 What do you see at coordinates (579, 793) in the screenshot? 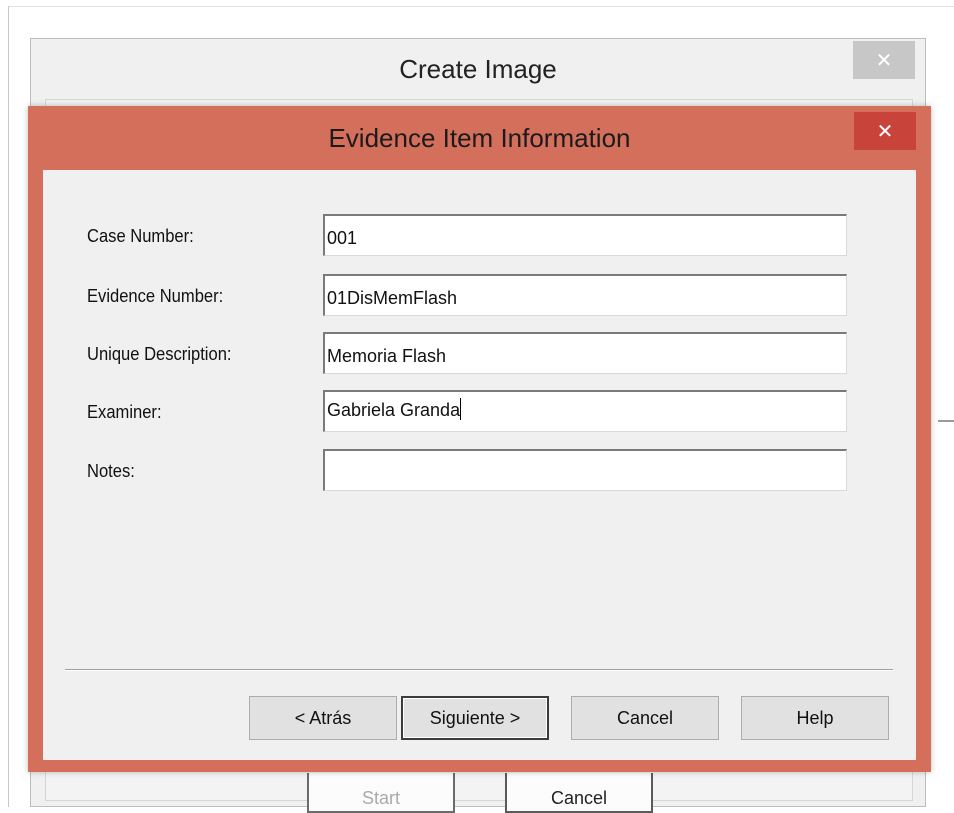
I see `create-image-cancel-button: Cancel` at bounding box center [579, 793].